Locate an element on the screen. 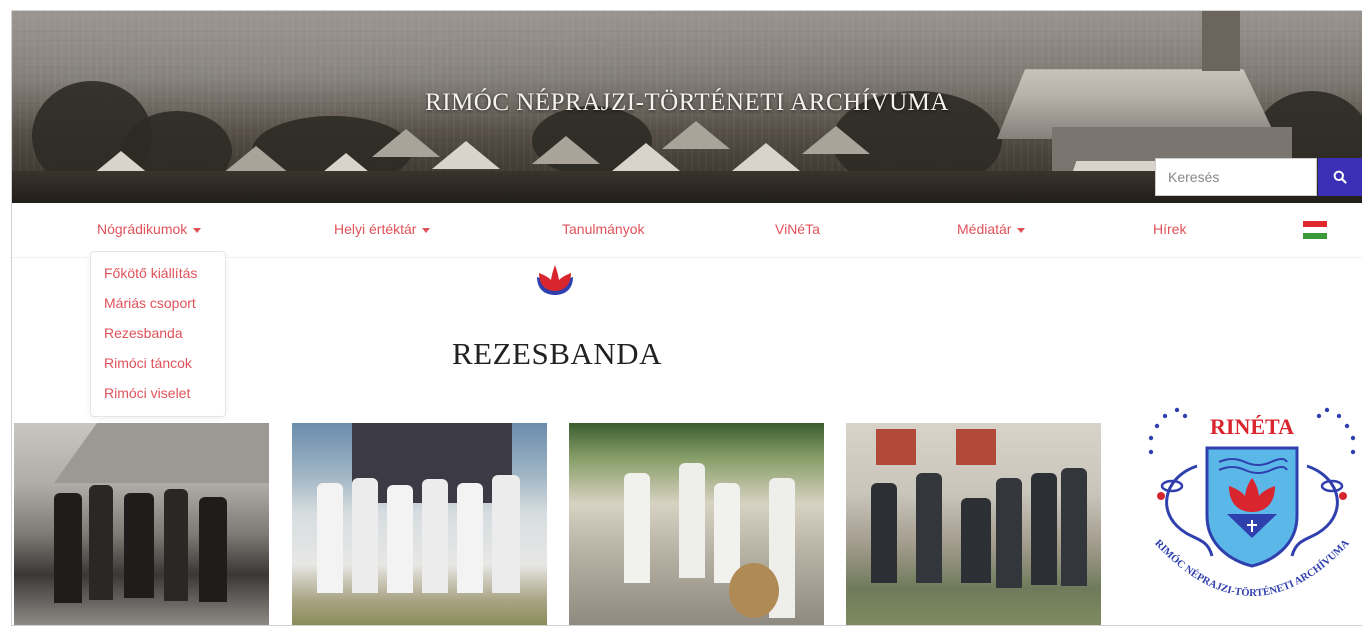 This screenshot has height=626, width=1365. search-icon is located at coordinates (1340, 177).